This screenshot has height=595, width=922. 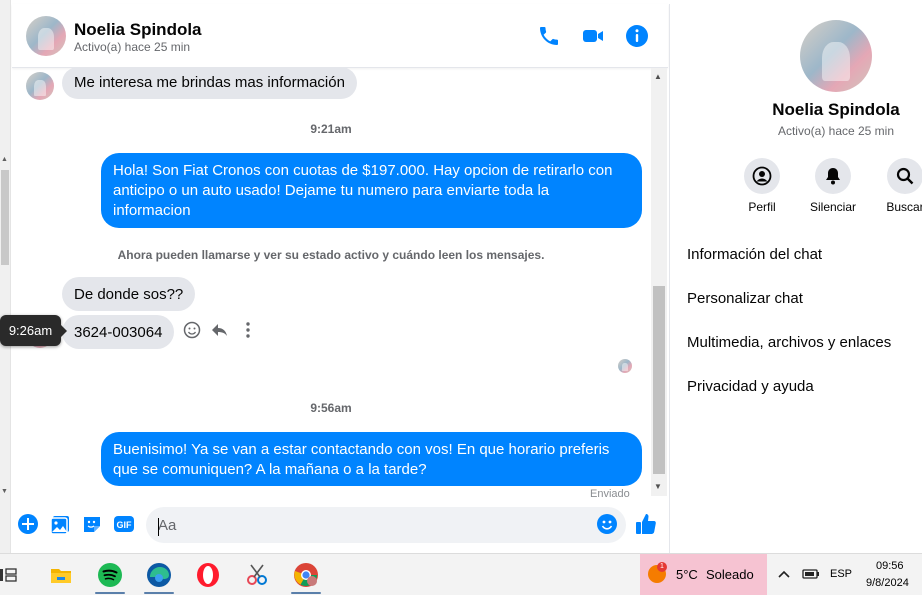 What do you see at coordinates (833, 207) in the screenshot?
I see `mute-button-label: Silenciar` at bounding box center [833, 207].